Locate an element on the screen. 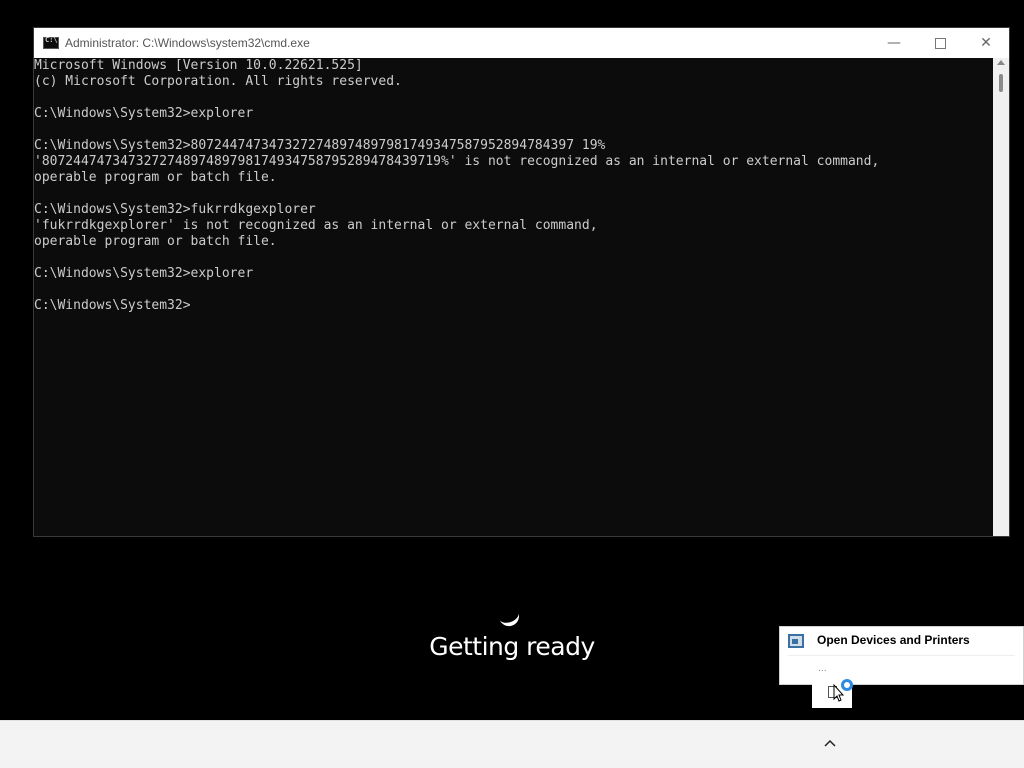 This screenshot has width=1024, height=768. devices-printers-icon is located at coordinates (796, 641).